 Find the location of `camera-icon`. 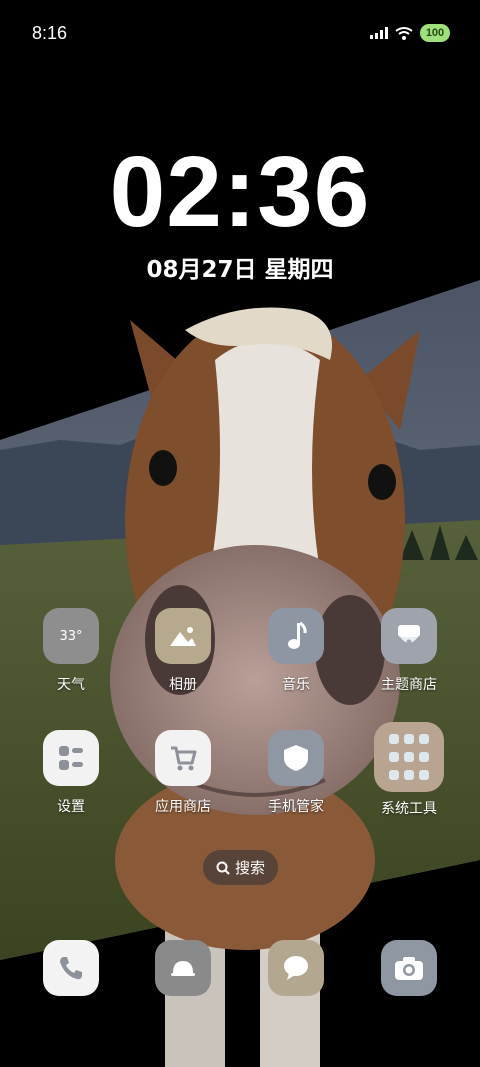

camera-icon is located at coordinates (409, 968).